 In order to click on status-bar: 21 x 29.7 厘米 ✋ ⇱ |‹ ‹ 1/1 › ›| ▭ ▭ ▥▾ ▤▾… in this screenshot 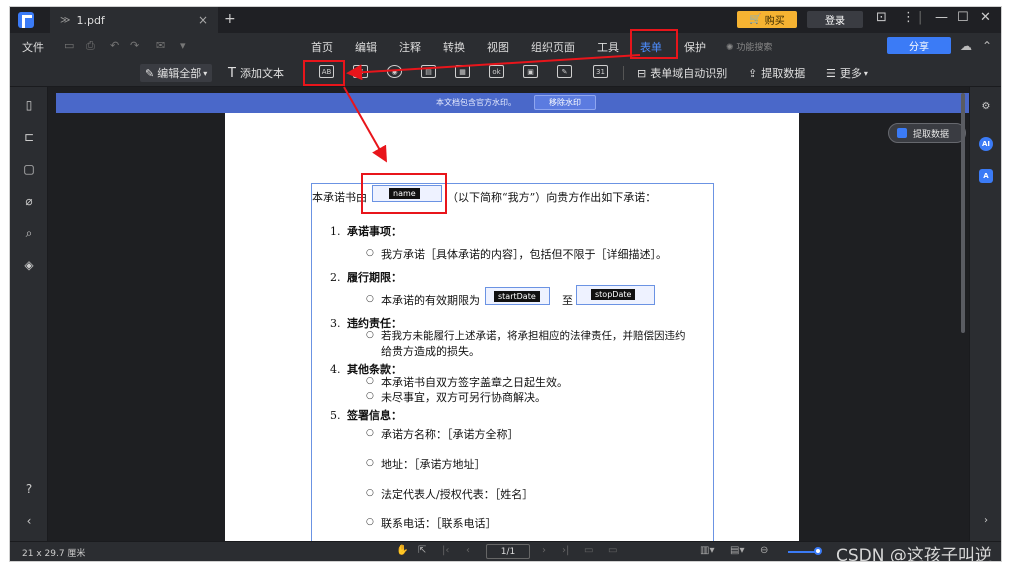, I will do `click(505, 551)`.